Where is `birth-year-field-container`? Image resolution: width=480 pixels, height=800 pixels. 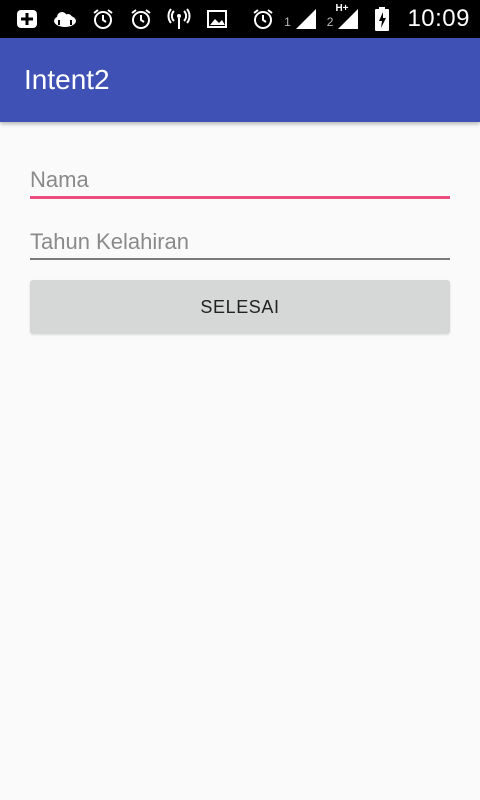
birth-year-field-container is located at coordinates (240, 250).